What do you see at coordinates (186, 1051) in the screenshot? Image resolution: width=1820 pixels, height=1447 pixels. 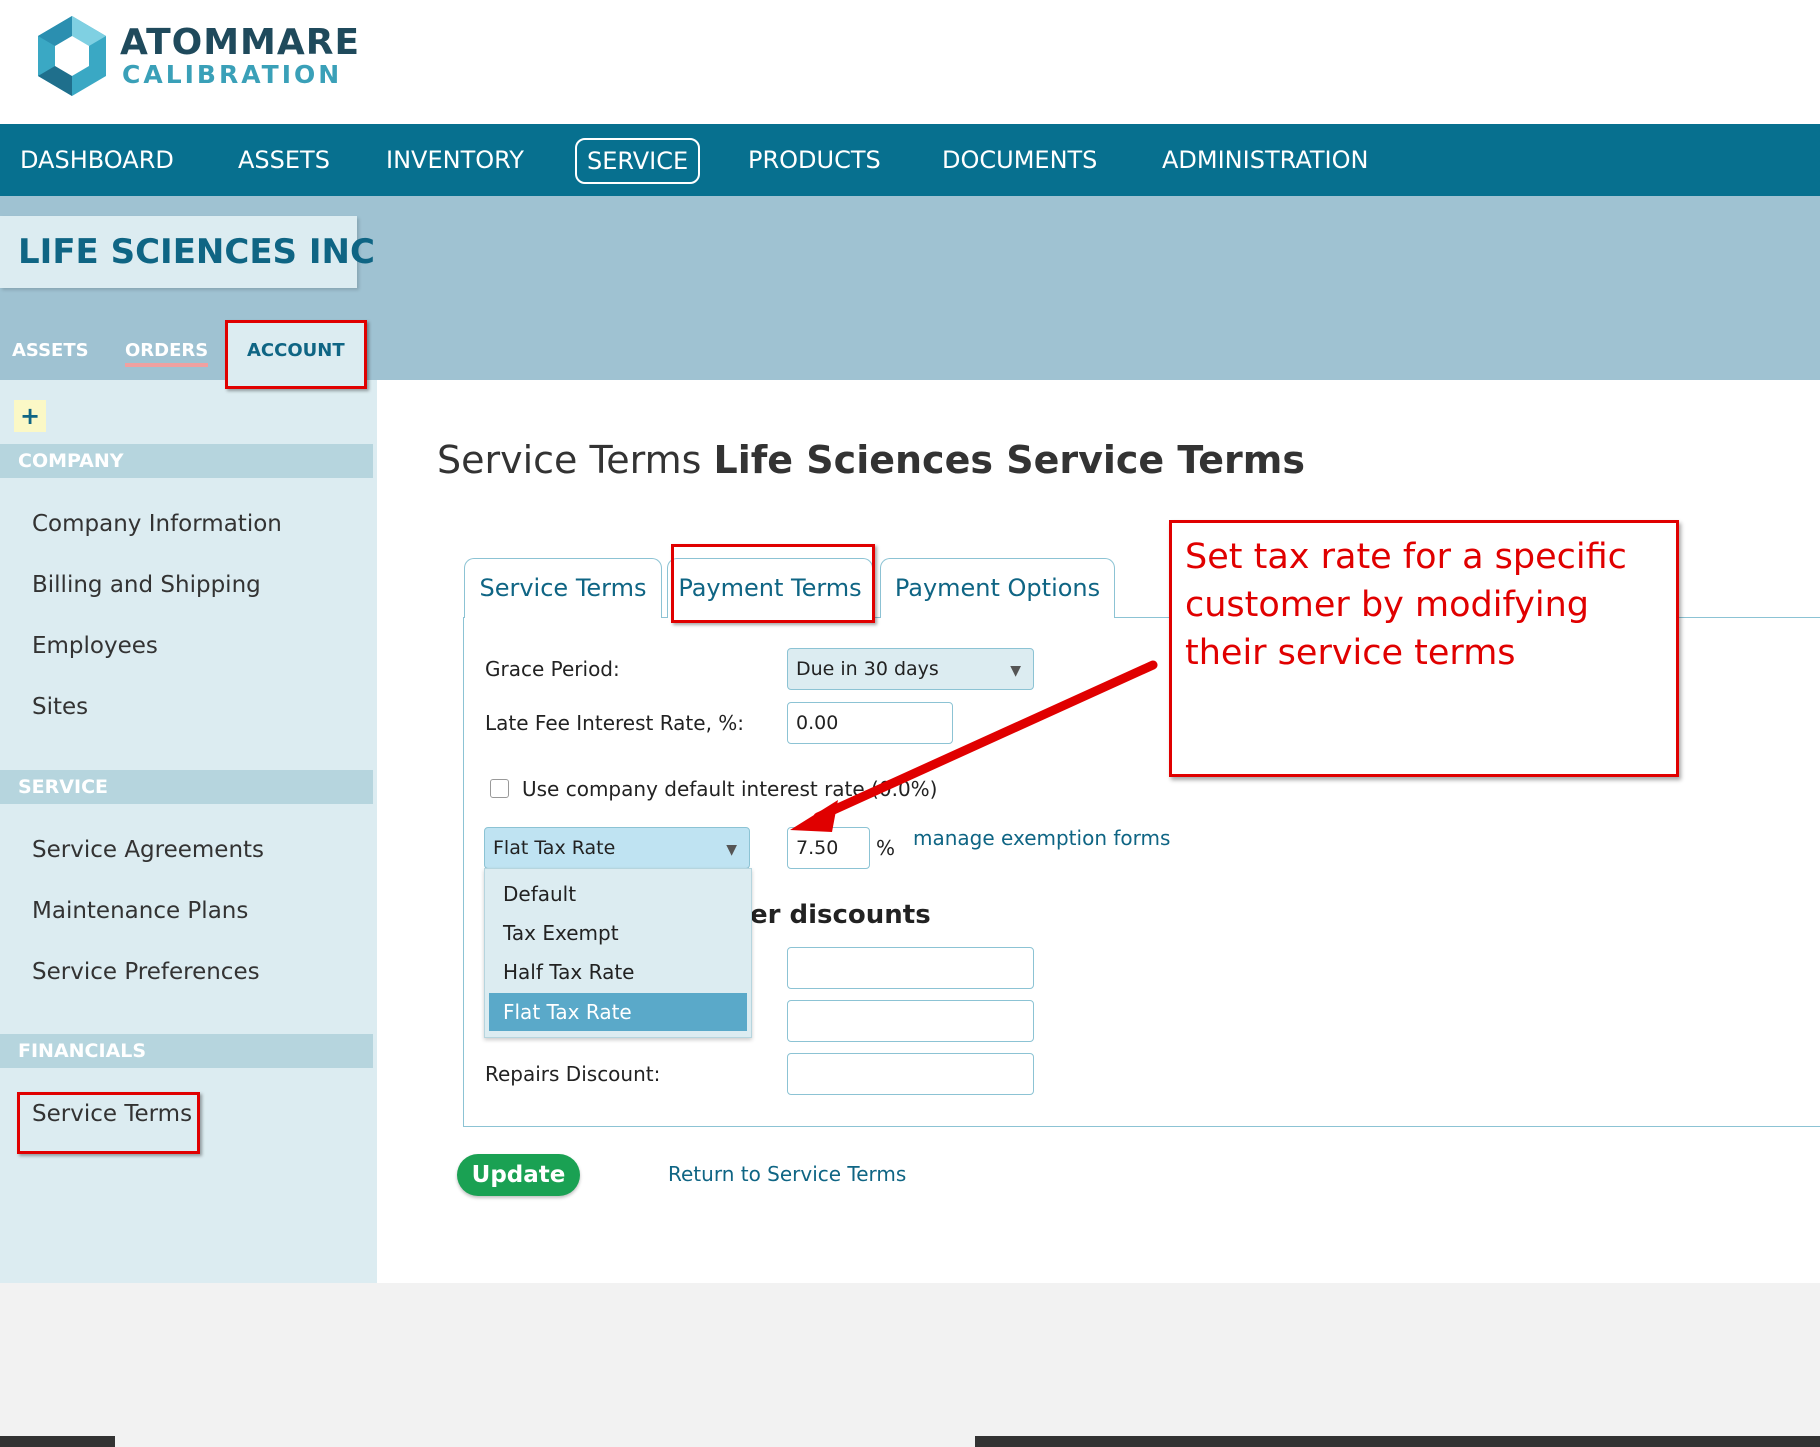 I see `section-financials: FINANCIALS` at bounding box center [186, 1051].